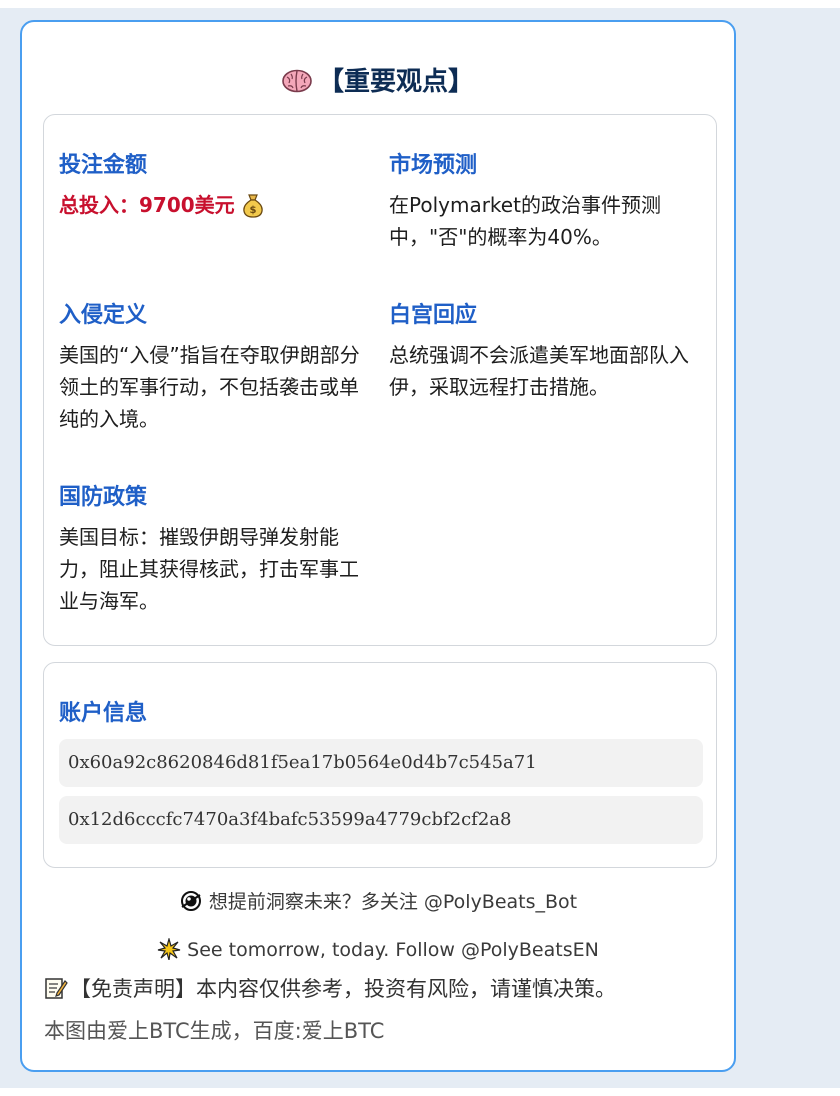 This screenshot has width=840, height=1096. I want to click on footer-en-line: See tomorrow, today. Follow @PolyBeatsEN, so click(378, 950).